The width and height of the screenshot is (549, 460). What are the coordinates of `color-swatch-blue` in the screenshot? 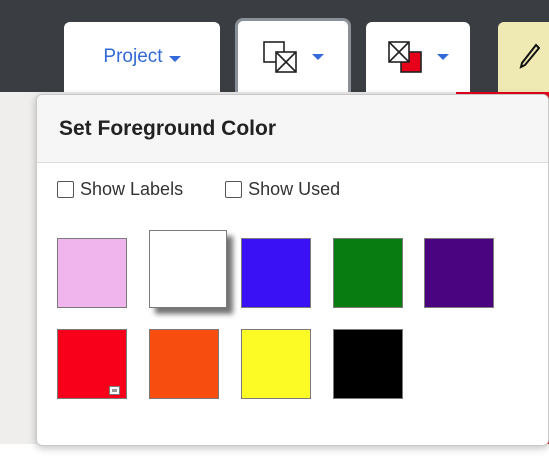 It's located at (276, 273).